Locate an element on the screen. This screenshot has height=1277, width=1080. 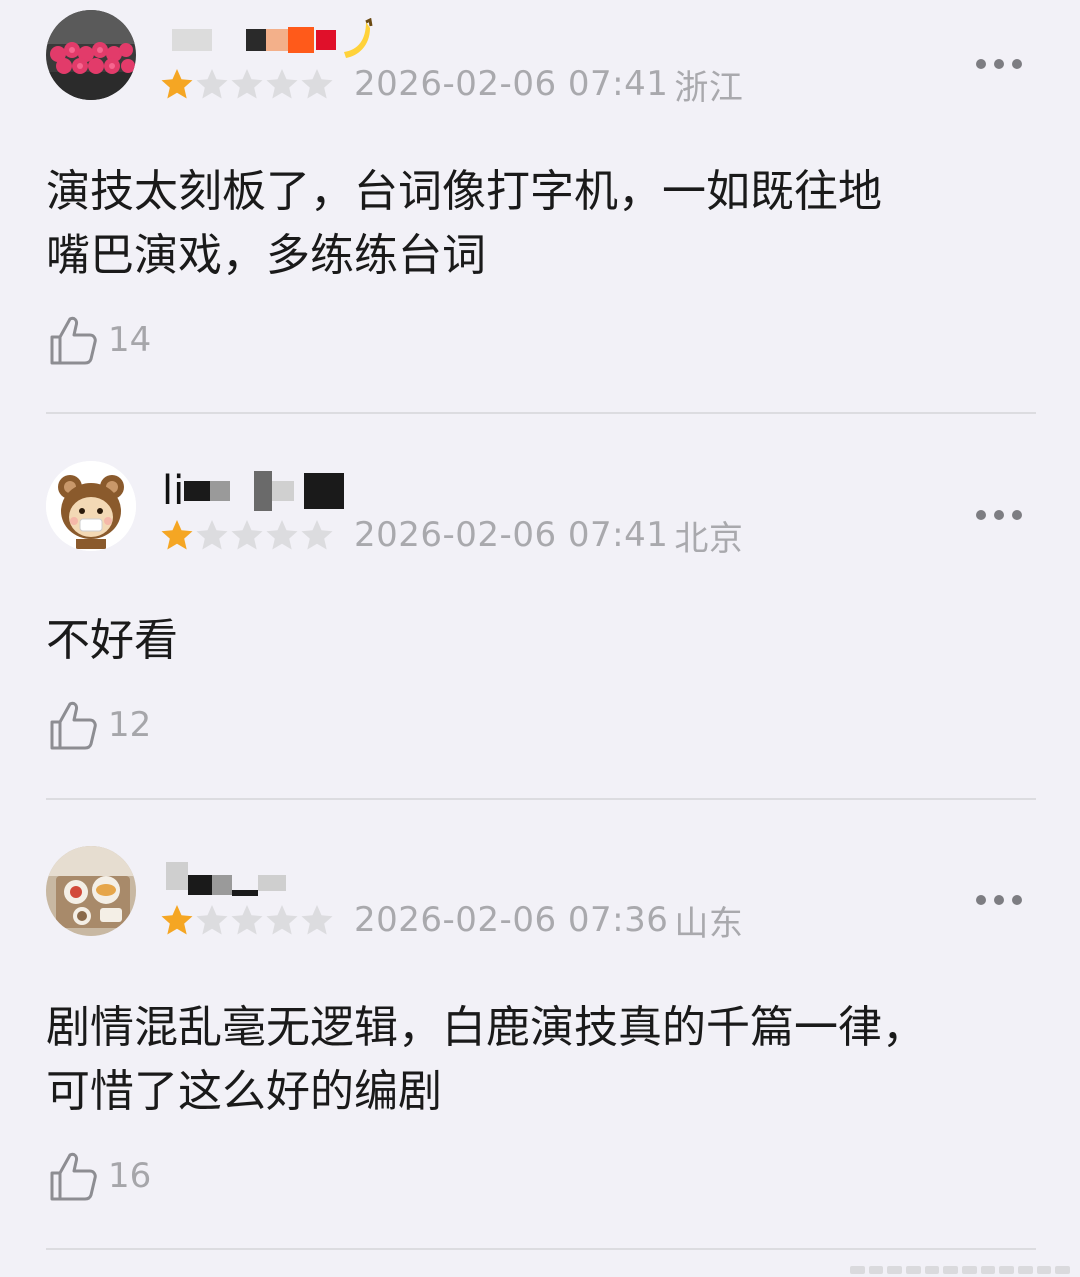
breakfast-avatar-icon is located at coordinates (91, 891).